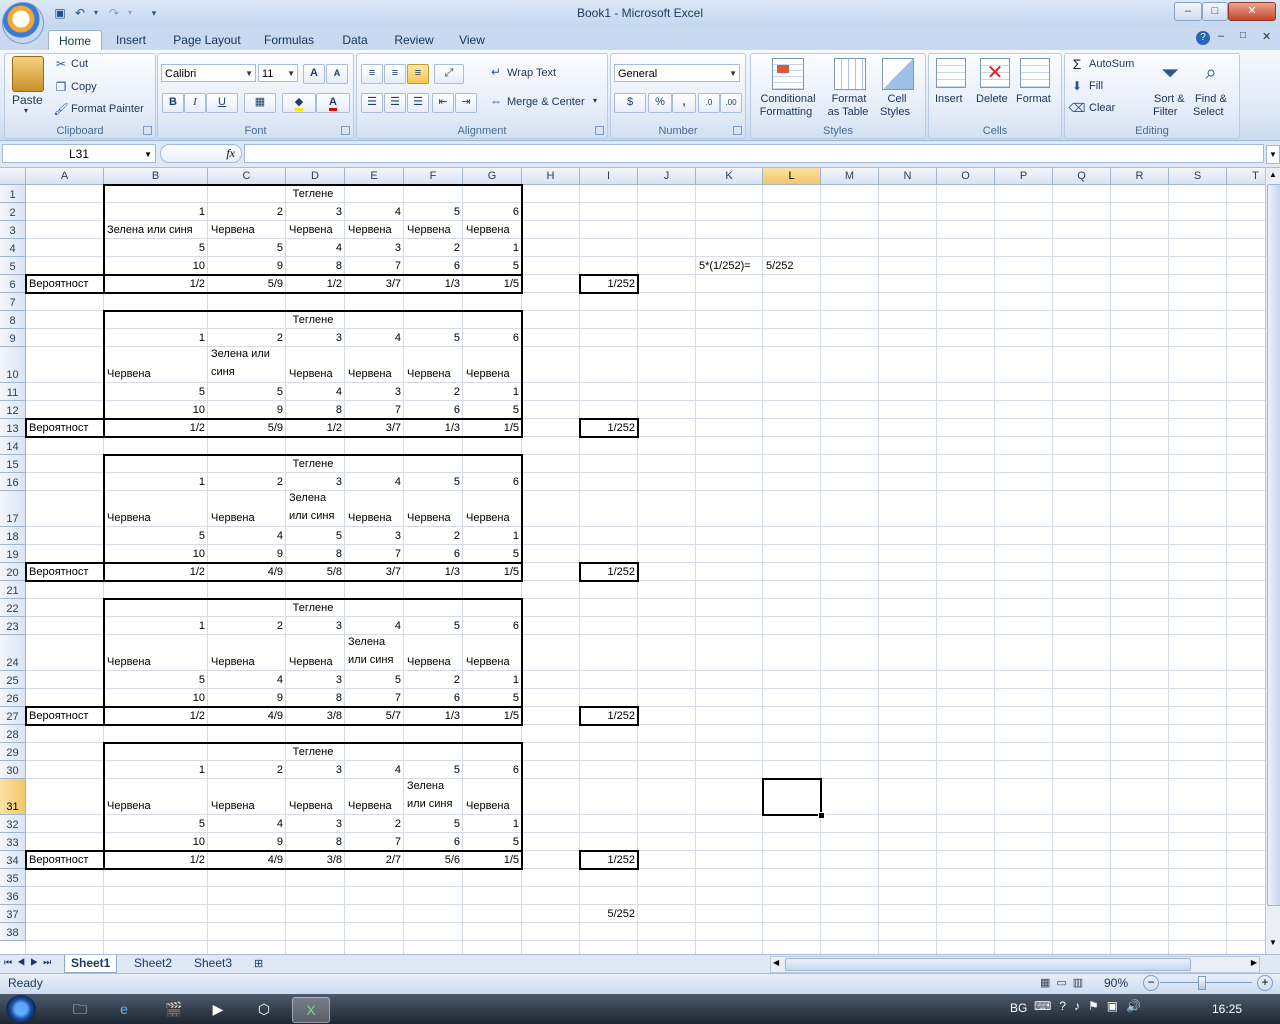  I want to click on row-header: 1, so click(13, 194).